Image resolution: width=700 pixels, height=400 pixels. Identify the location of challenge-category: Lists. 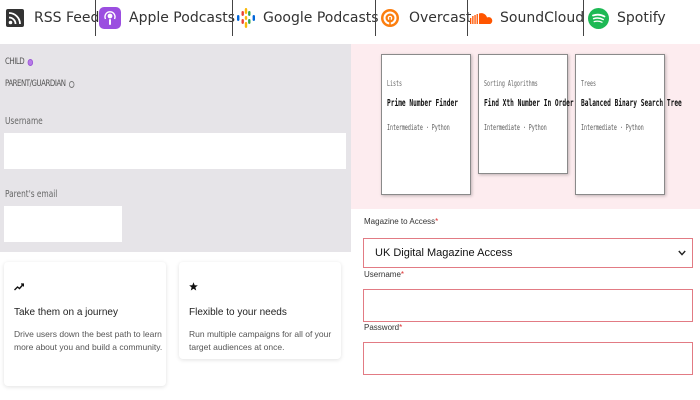
(394, 83).